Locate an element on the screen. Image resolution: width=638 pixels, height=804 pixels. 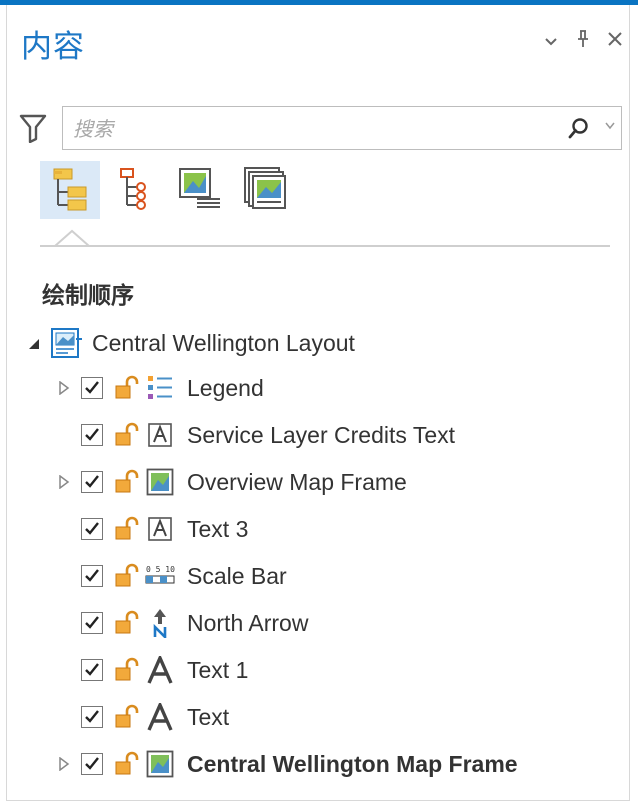
list-by-source-icon is located at coordinates (200, 190).